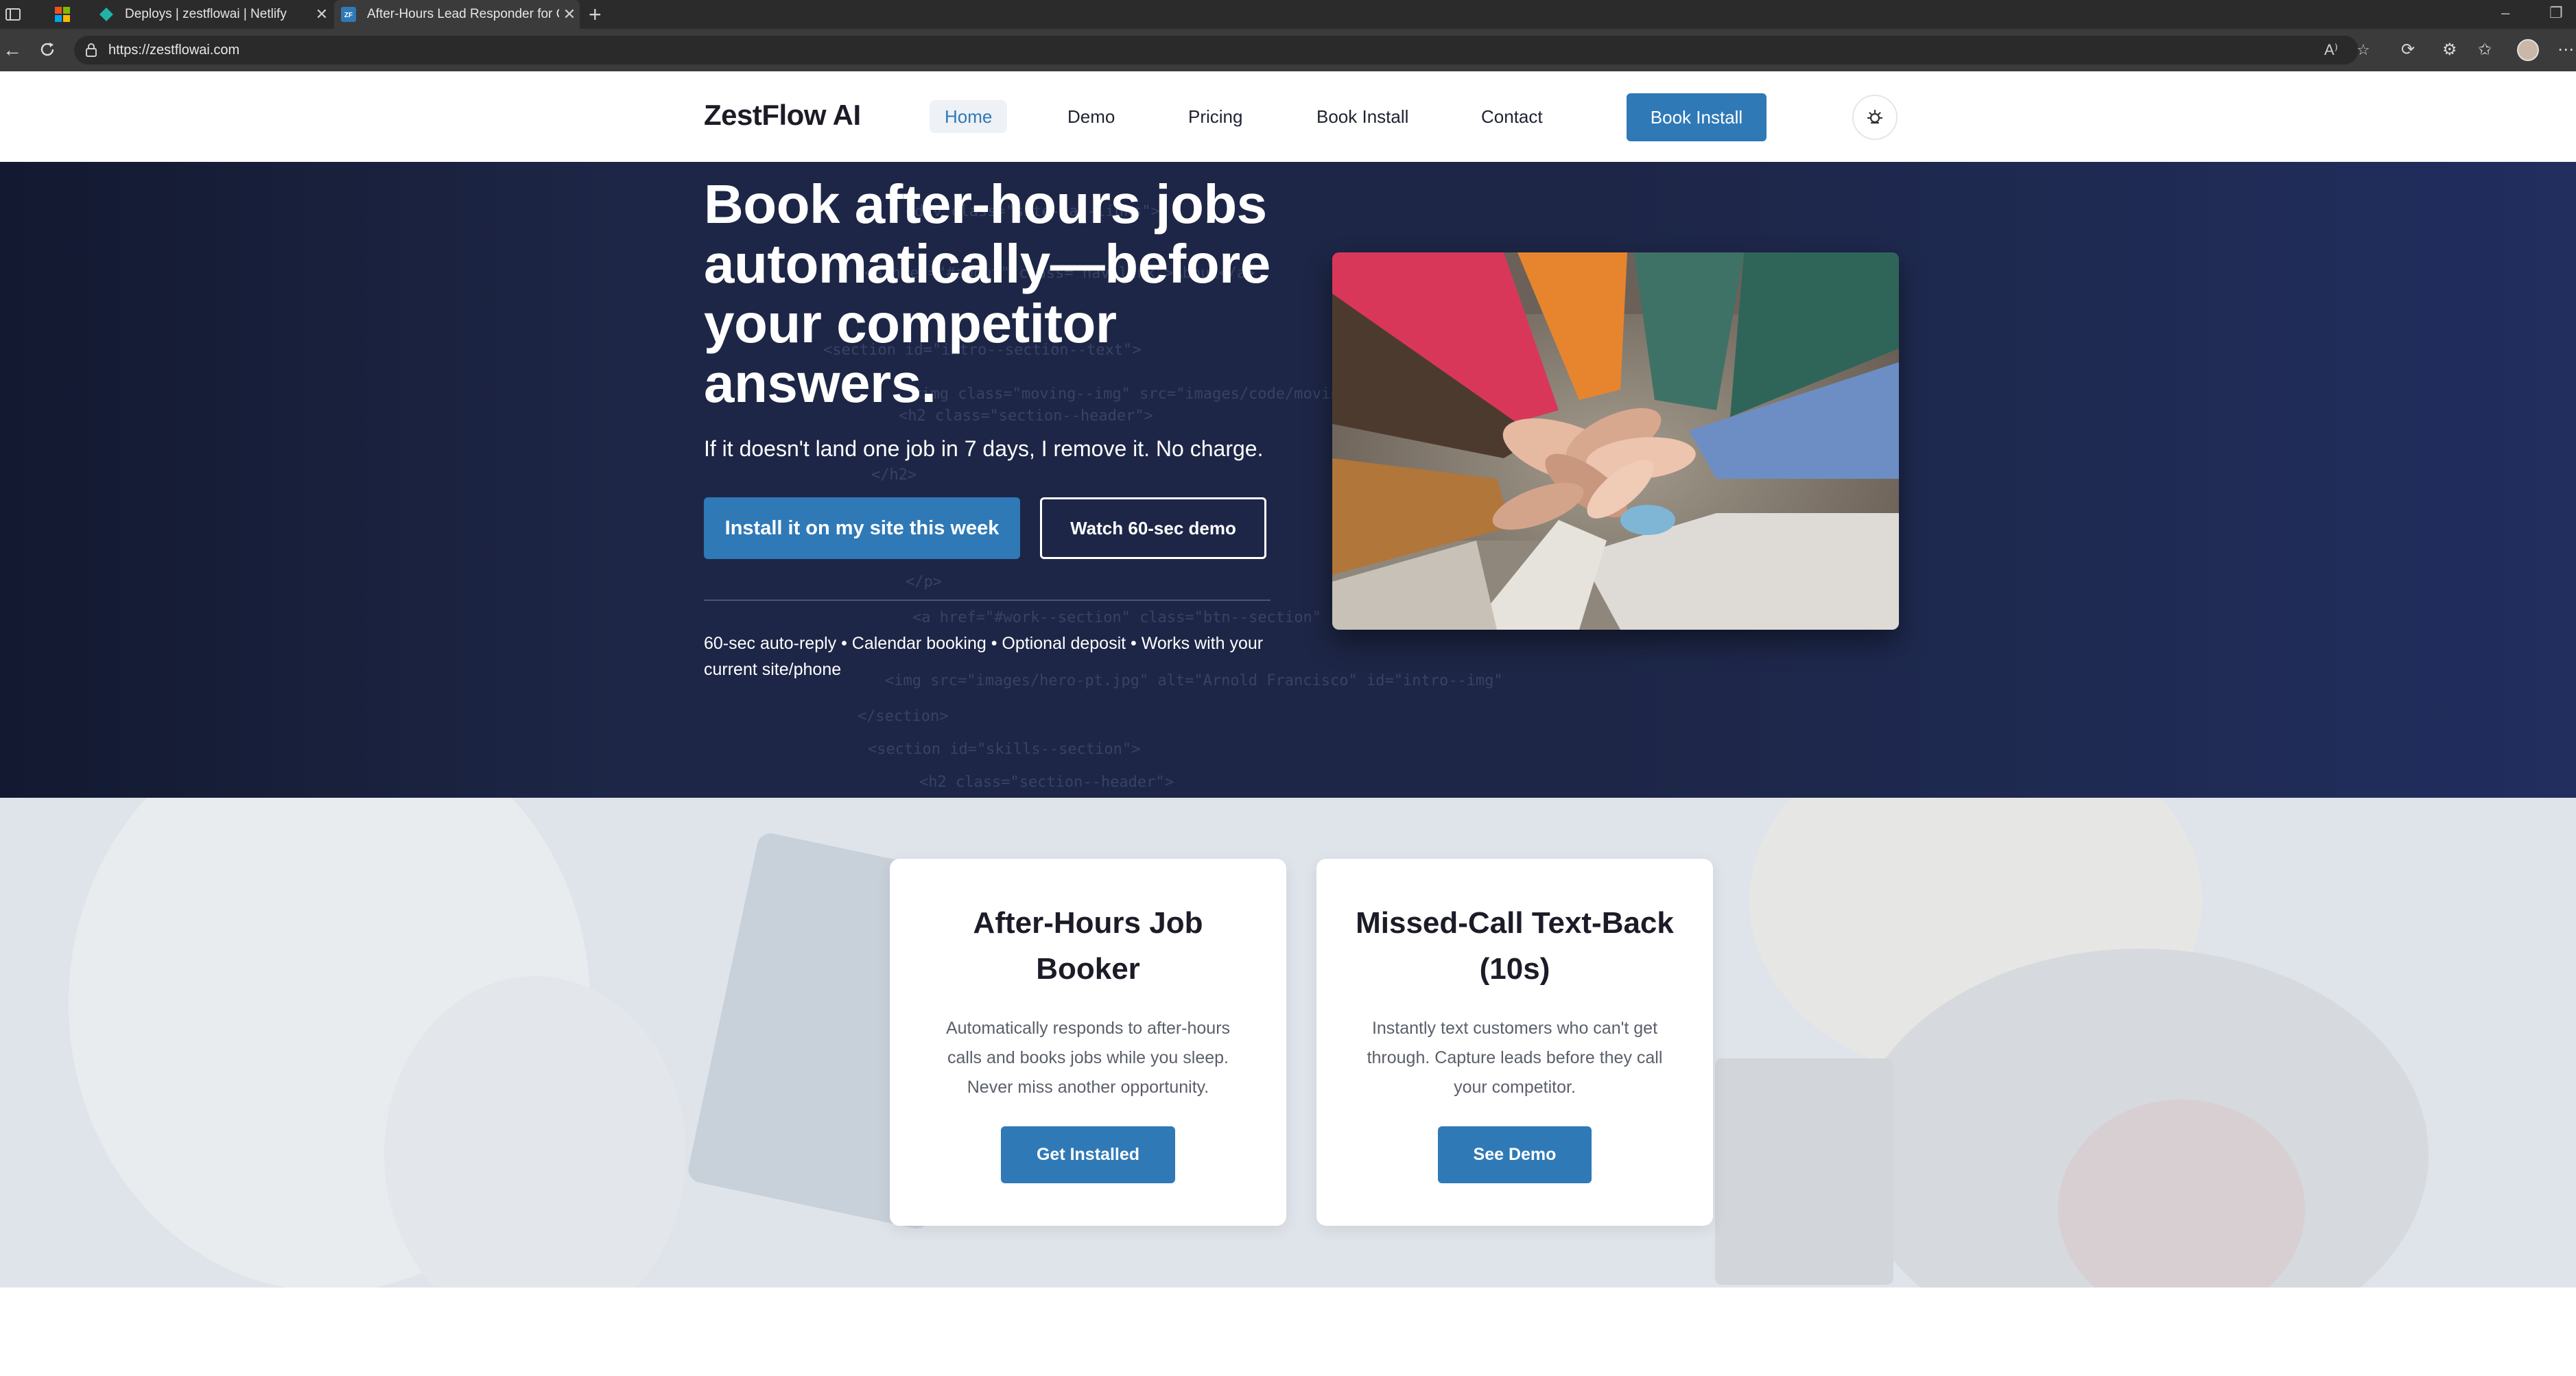 Image resolution: width=2576 pixels, height=1376 pixels. I want to click on plus-icon: +, so click(595, 14).